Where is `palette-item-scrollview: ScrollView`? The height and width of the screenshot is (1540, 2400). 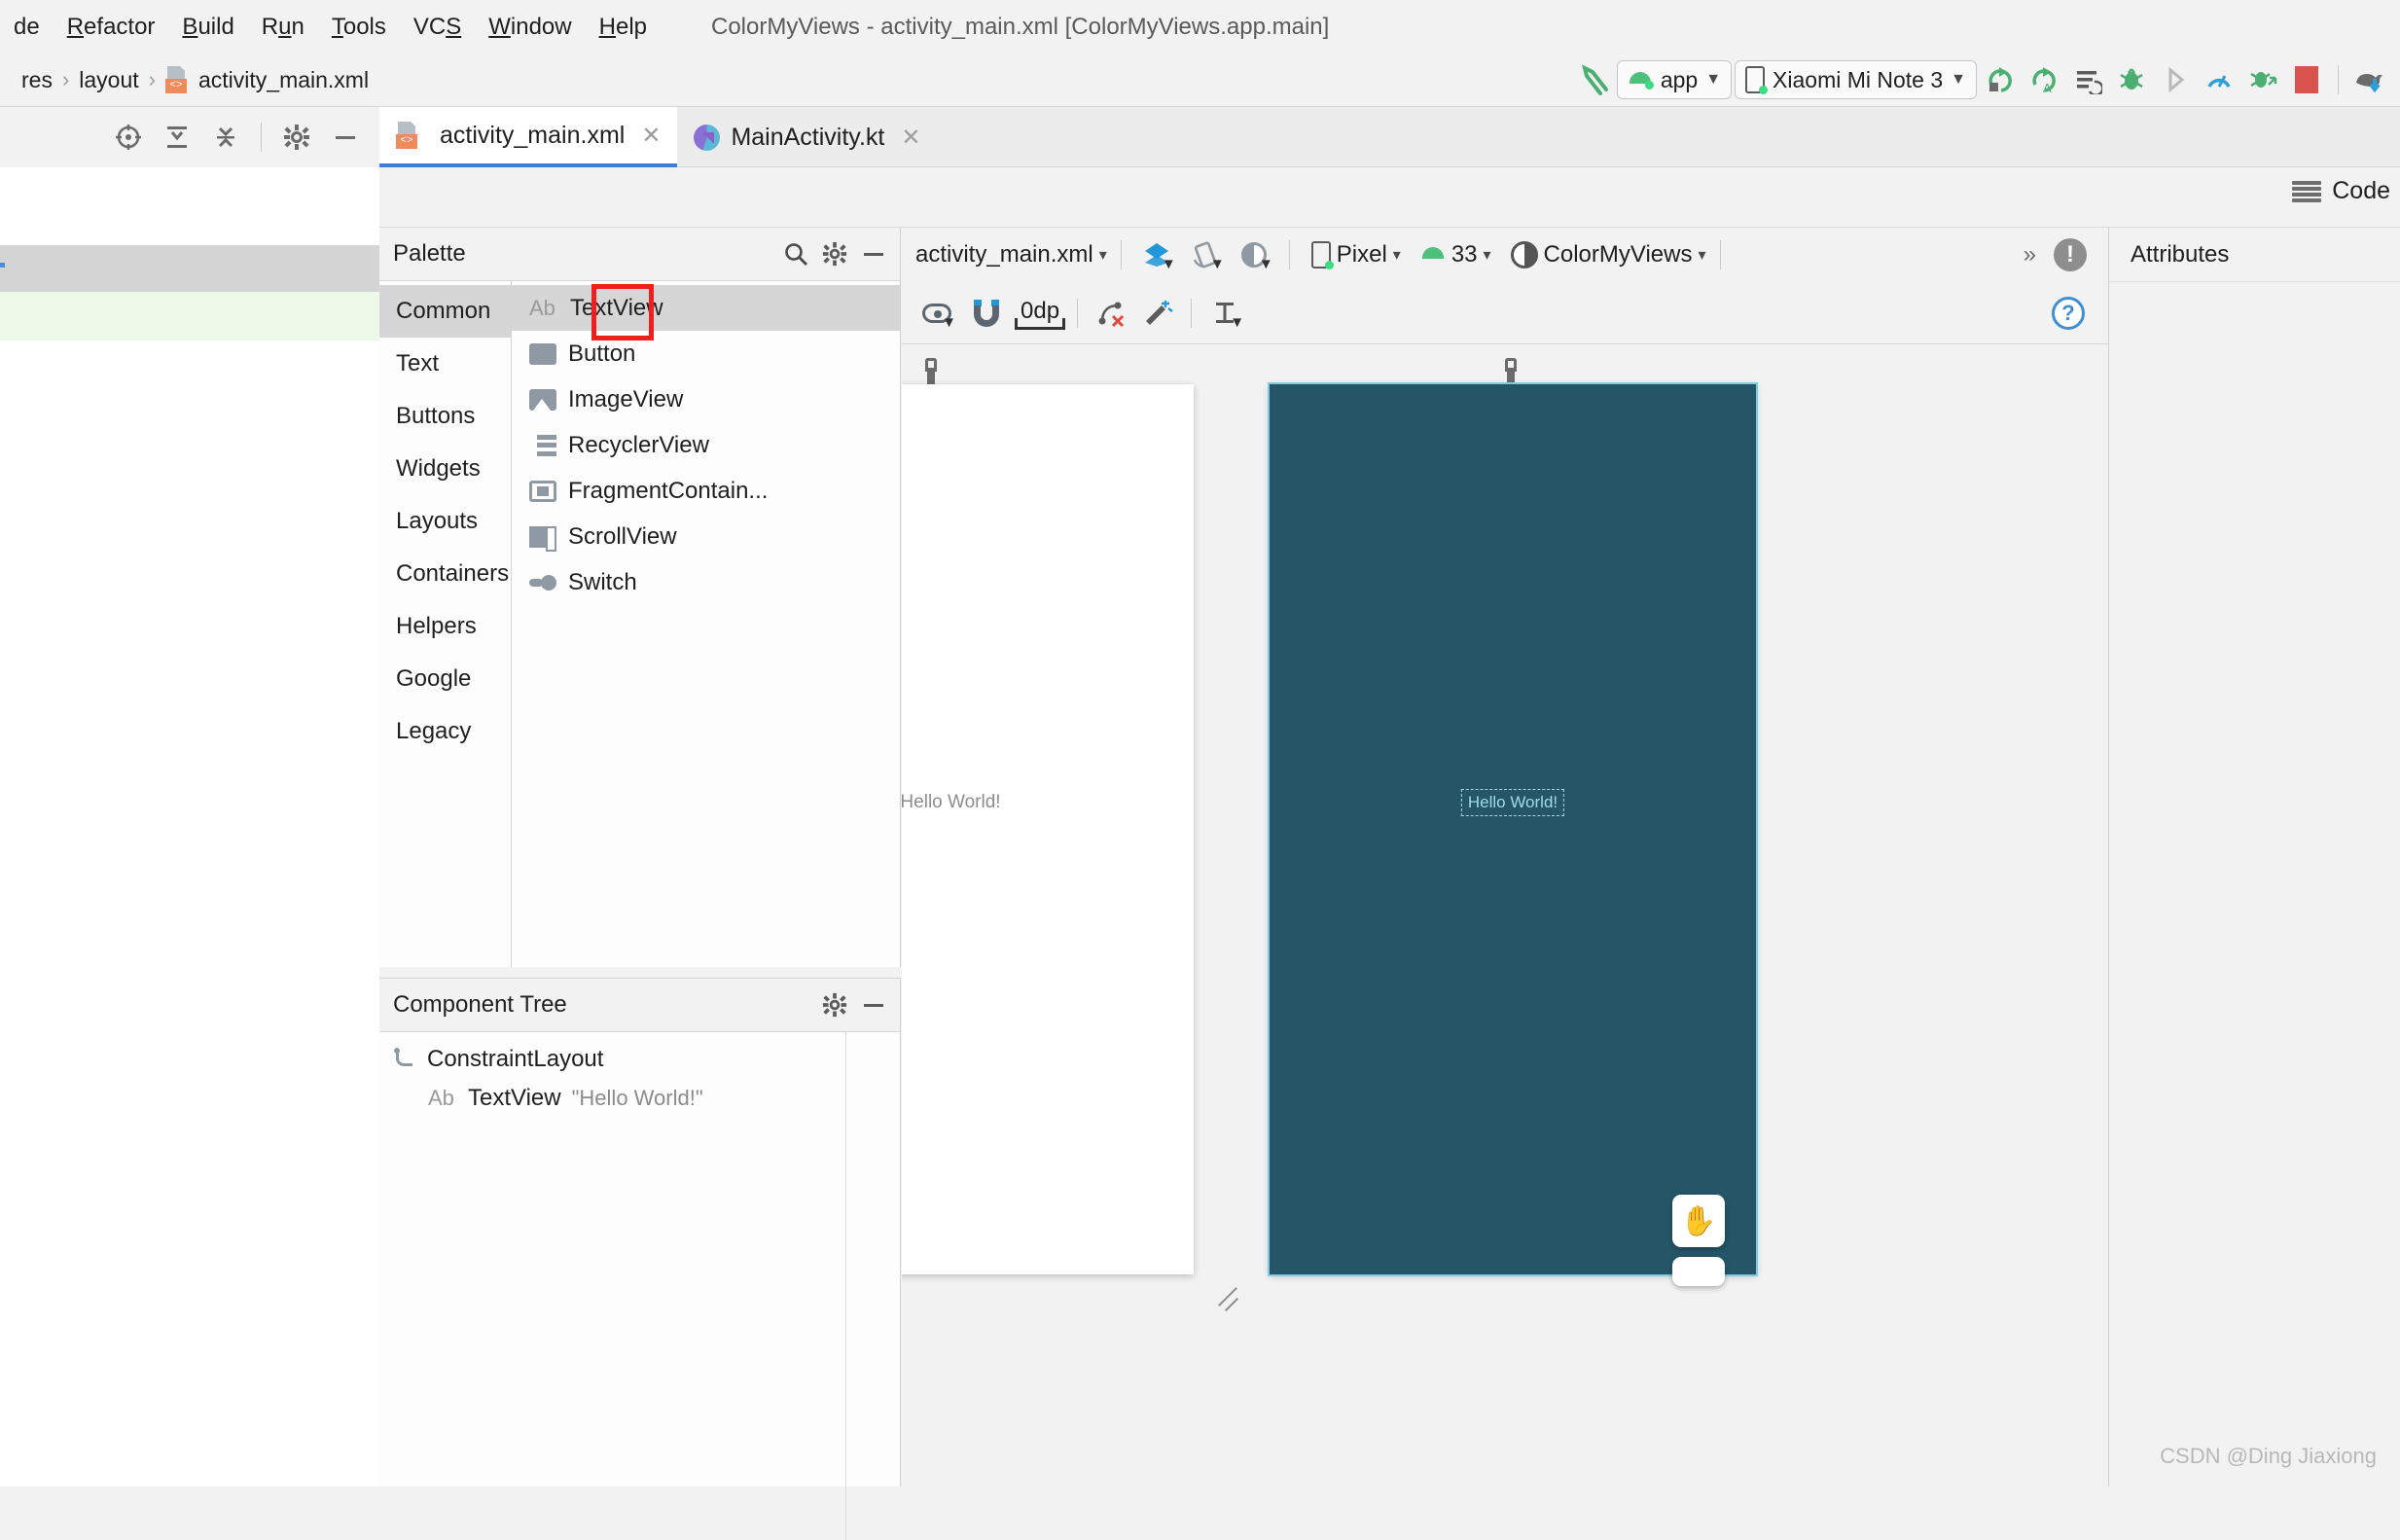
palette-item-scrollview: ScrollView is located at coordinates (706, 536).